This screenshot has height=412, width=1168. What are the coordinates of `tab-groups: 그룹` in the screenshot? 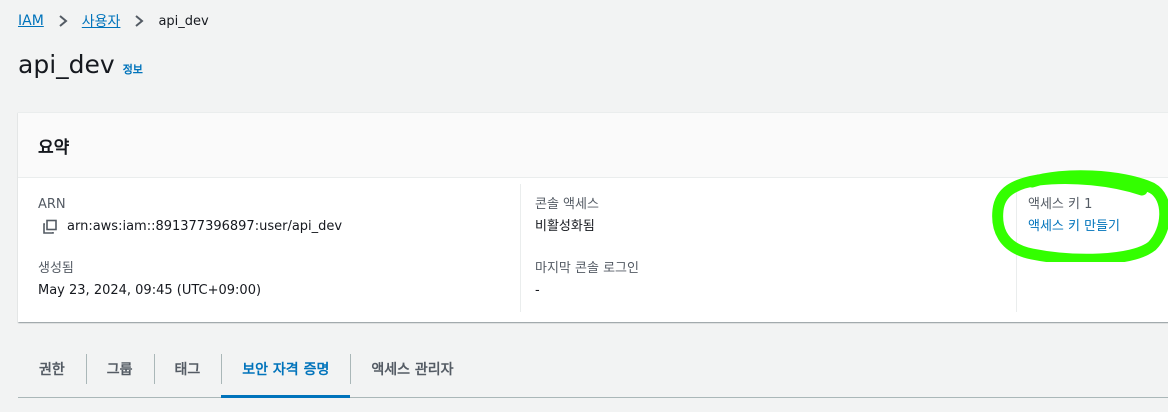 It's located at (119, 368).